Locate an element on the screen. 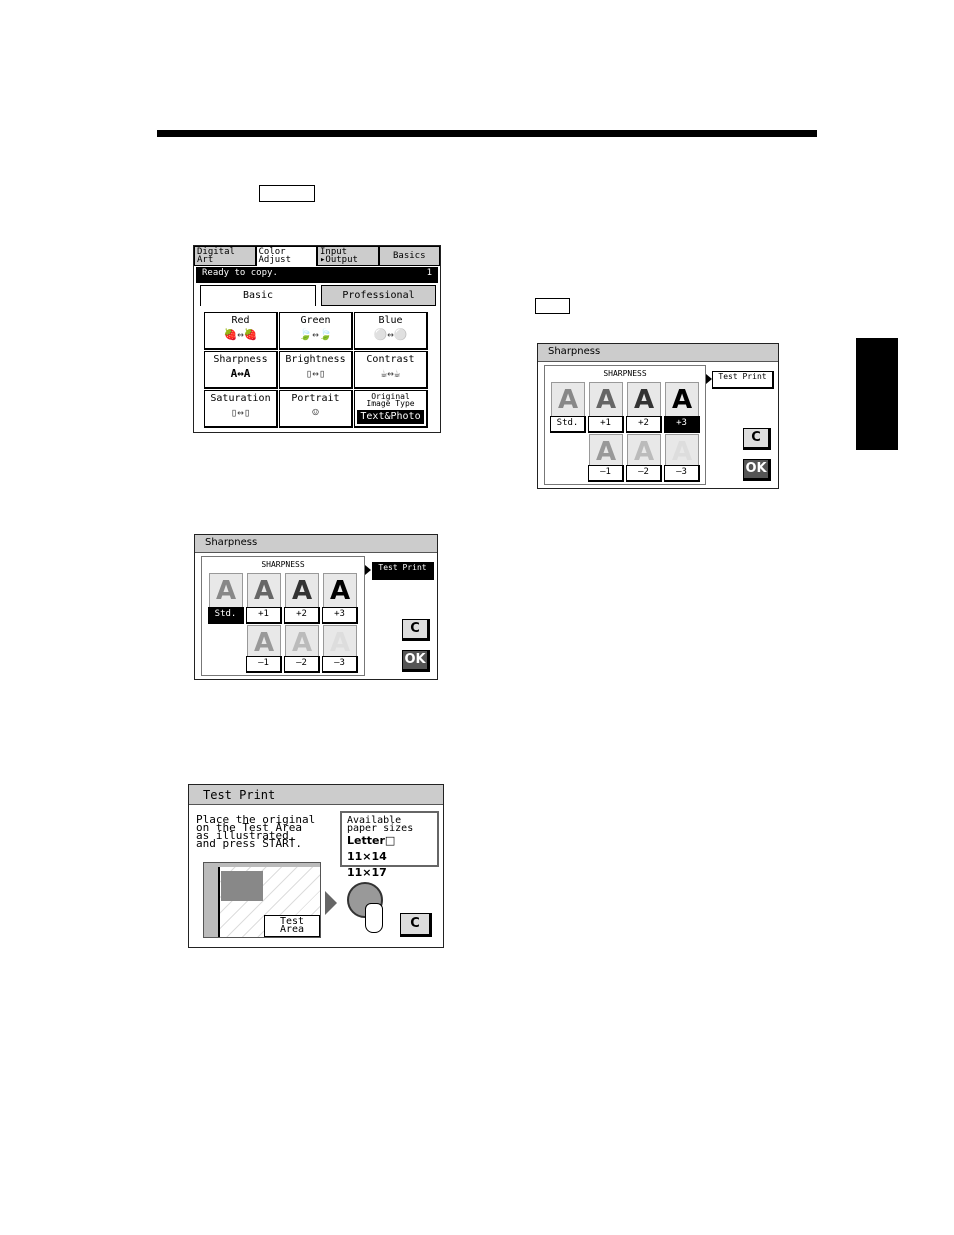  test-area-mark is located at coordinates (242, 886).